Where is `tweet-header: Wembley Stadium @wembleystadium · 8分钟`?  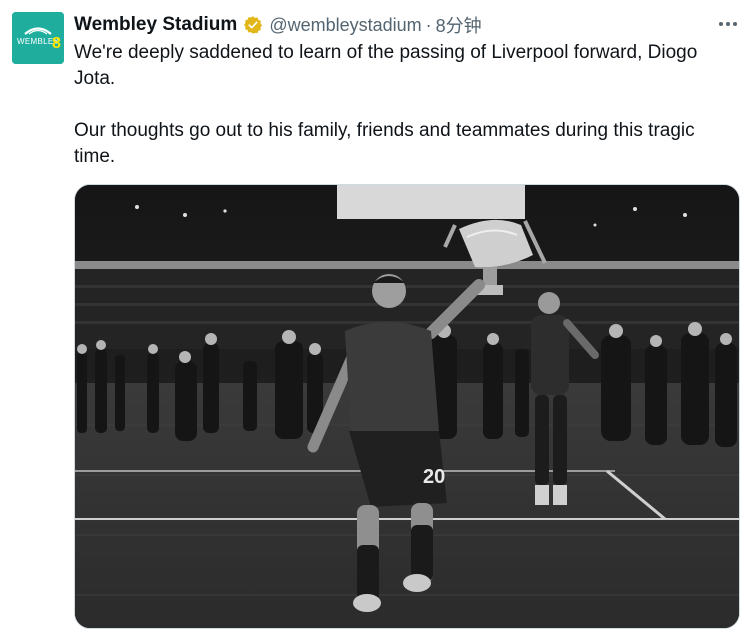 tweet-header: Wembley Stadium @wembleystadium · 8分钟 is located at coordinates (278, 25).